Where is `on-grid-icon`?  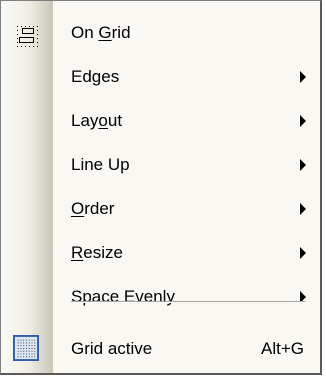
on-grid-icon is located at coordinates (27, 36).